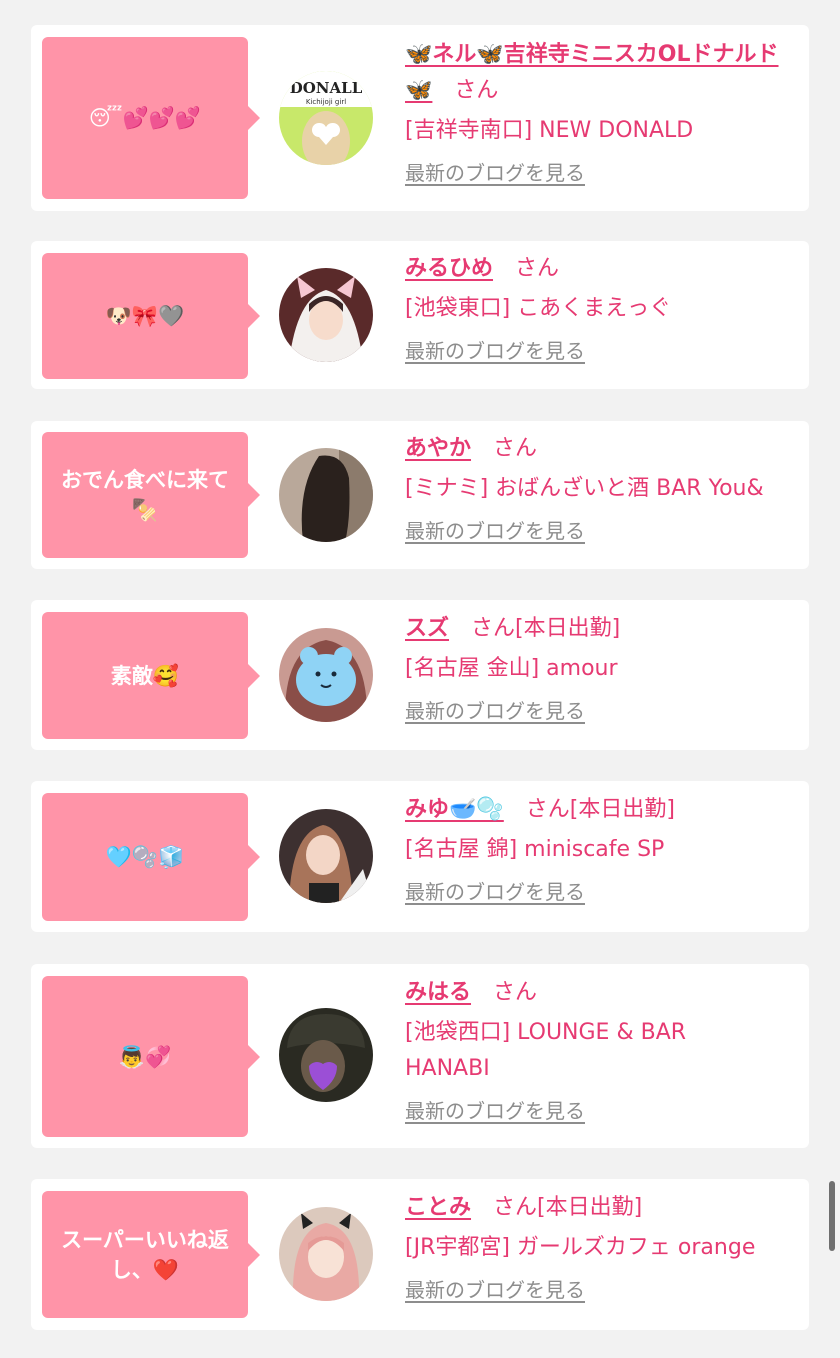  What do you see at coordinates (603, 73) in the screenshot?
I see `name-line: 🦋ネル🦋吉祥寺ミニスカOLドナルド🦋 さん` at bounding box center [603, 73].